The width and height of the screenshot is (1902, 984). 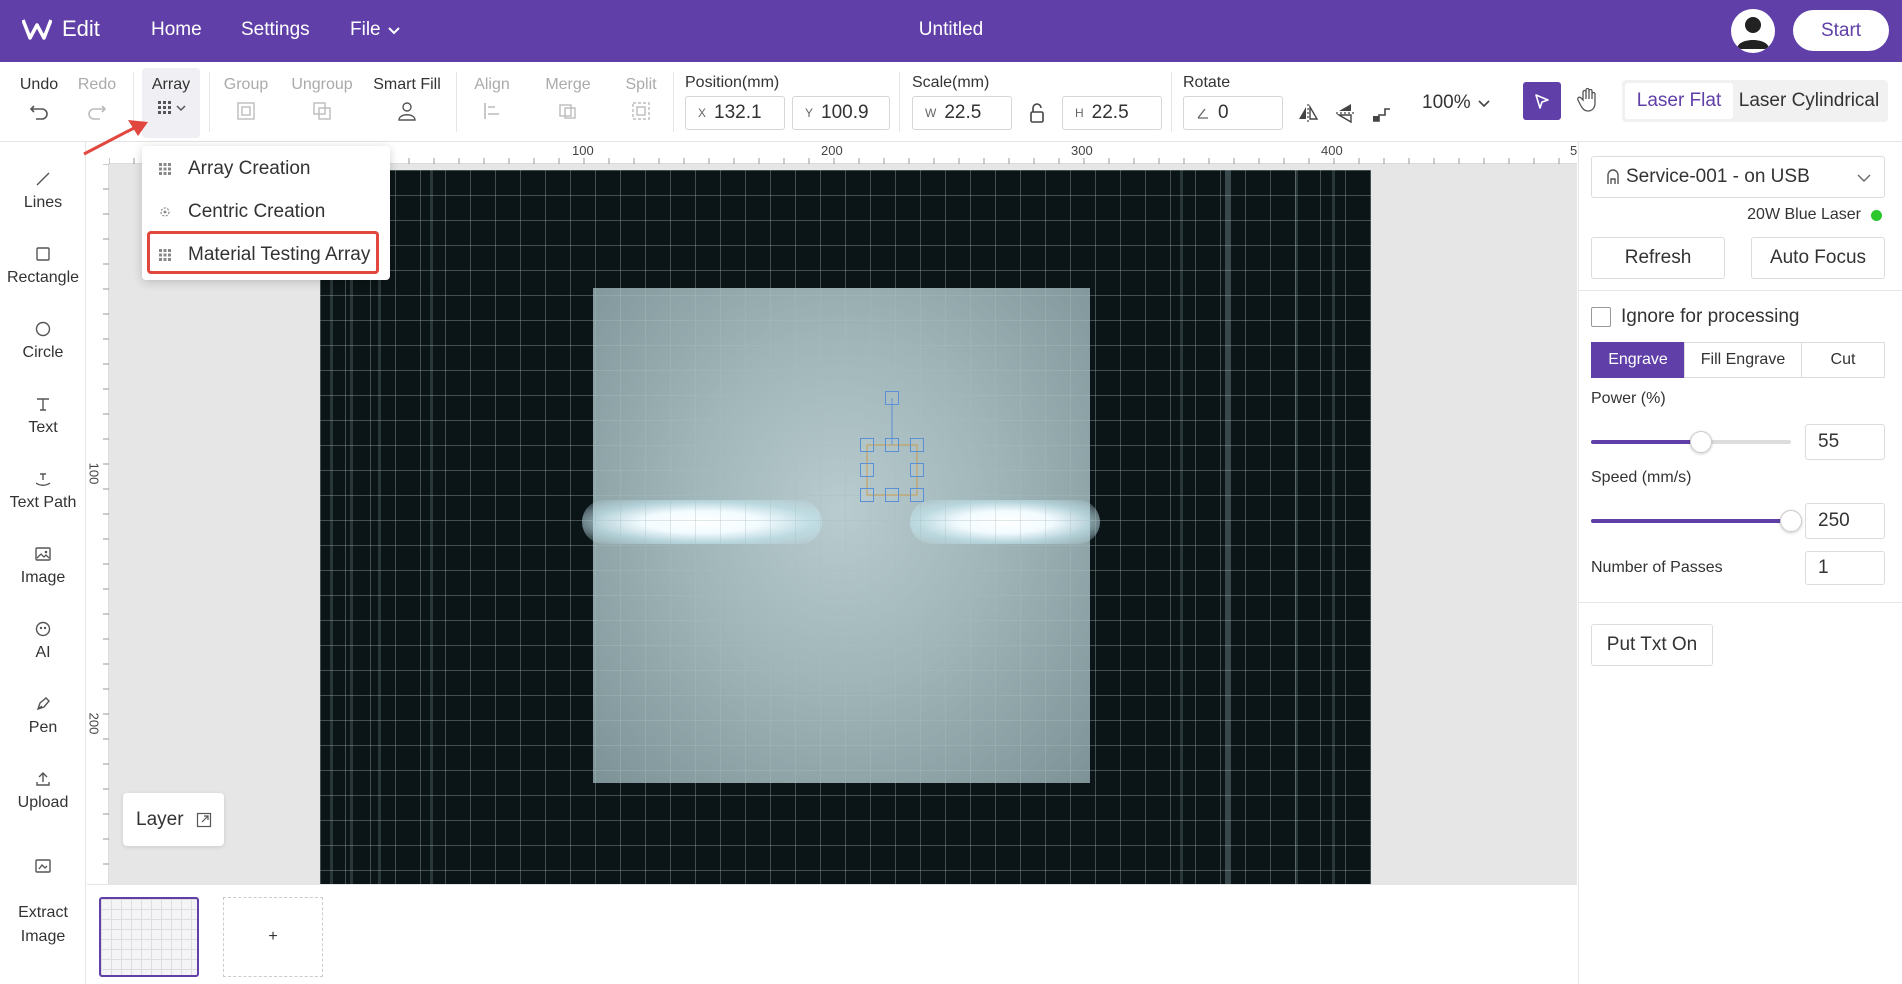 I want to click on laser-type: 20W Blue Laser, so click(x=1814, y=215).